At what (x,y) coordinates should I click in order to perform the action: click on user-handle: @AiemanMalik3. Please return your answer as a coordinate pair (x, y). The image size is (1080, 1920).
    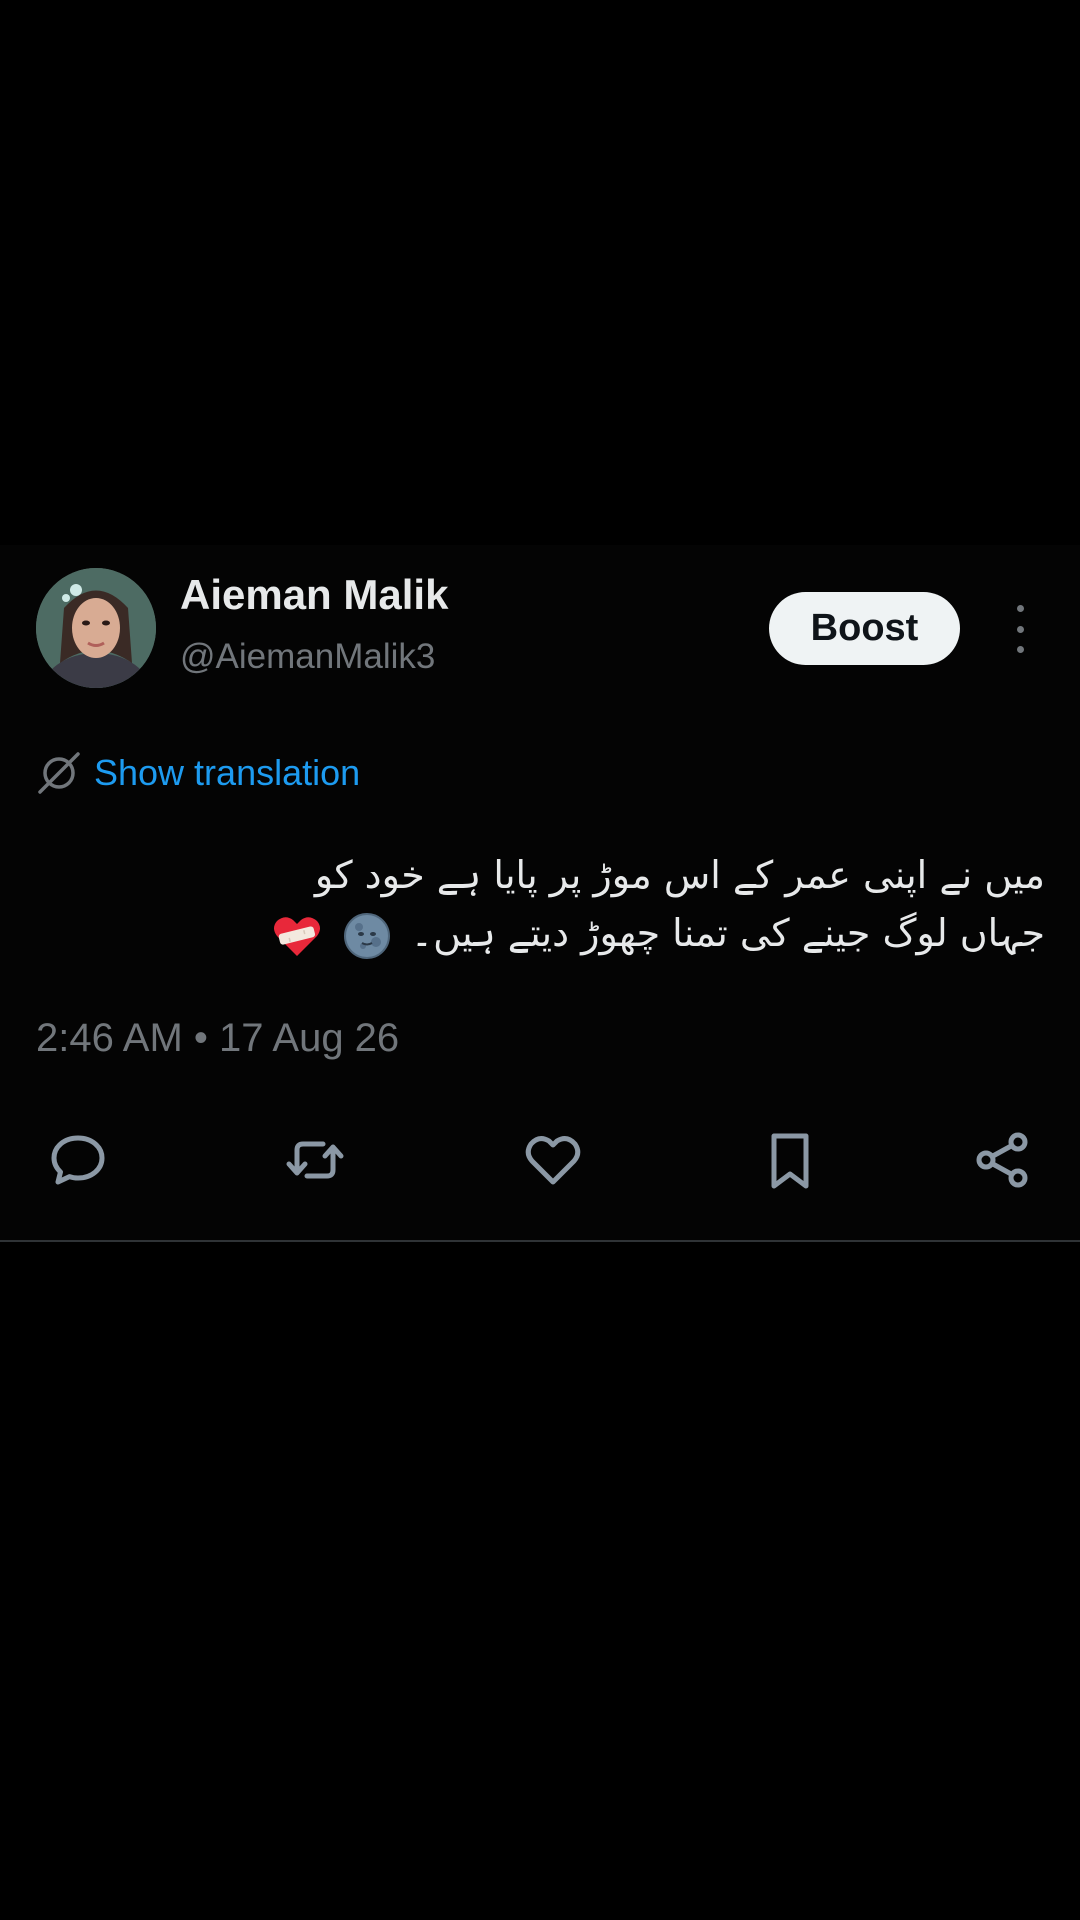
    Looking at the image, I should click on (307, 657).